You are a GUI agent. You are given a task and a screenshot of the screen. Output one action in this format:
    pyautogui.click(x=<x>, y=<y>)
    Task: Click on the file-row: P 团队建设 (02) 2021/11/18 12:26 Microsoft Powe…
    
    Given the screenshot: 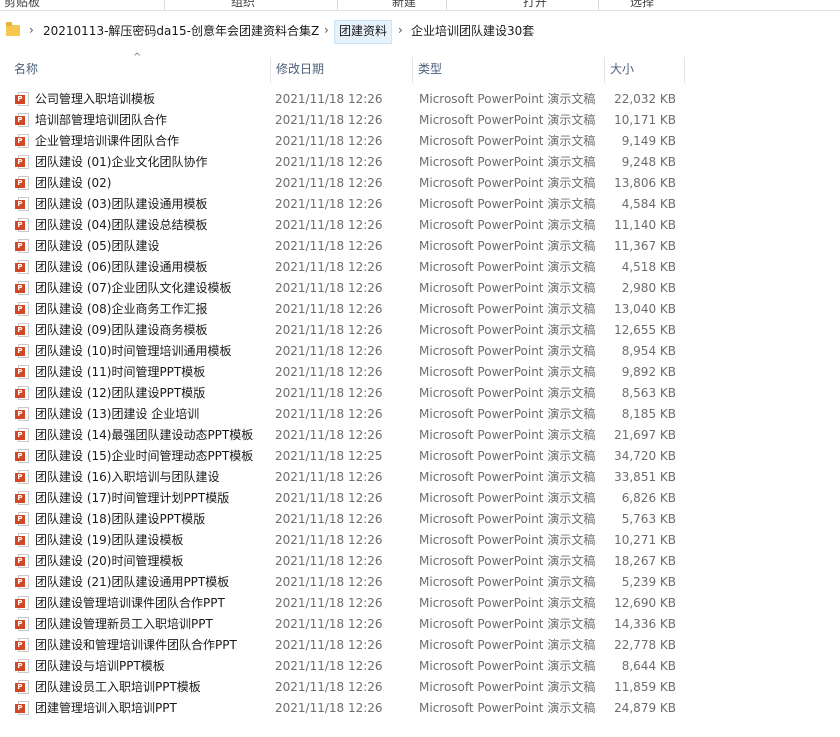 What is the action you would take?
    pyautogui.click(x=420, y=183)
    